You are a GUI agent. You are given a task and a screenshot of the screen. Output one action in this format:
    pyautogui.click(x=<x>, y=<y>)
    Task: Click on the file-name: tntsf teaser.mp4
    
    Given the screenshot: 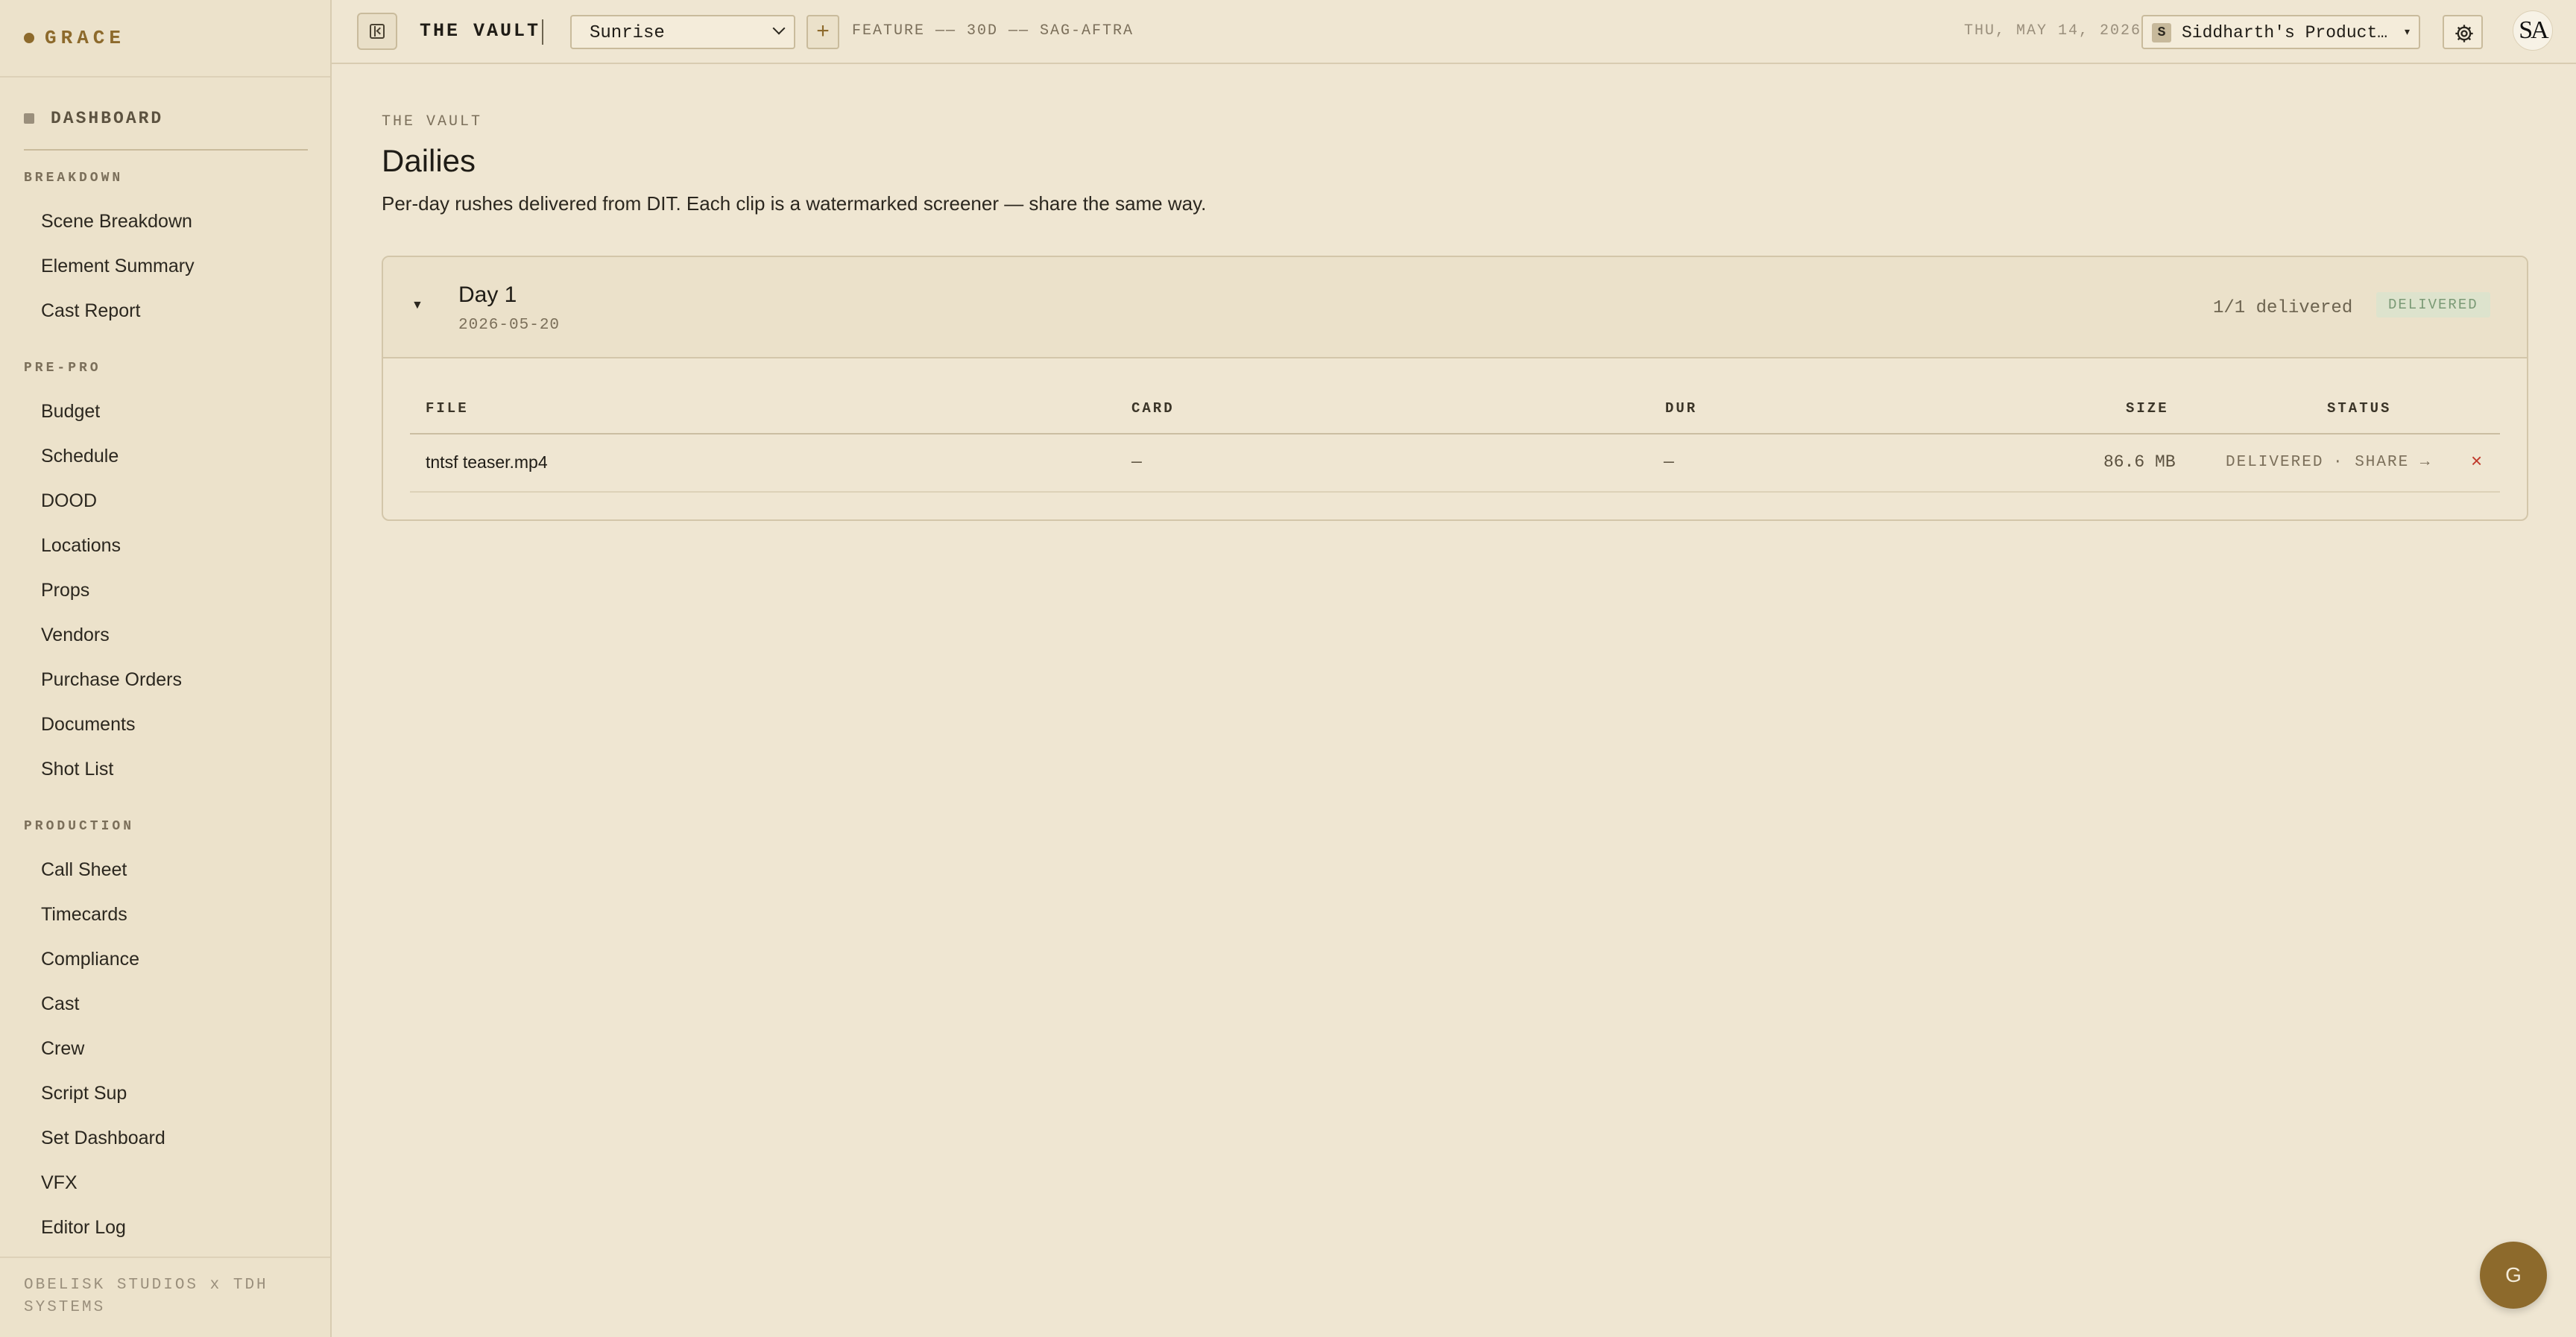 What is the action you would take?
    pyautogui.click(x=487, y=462)
    